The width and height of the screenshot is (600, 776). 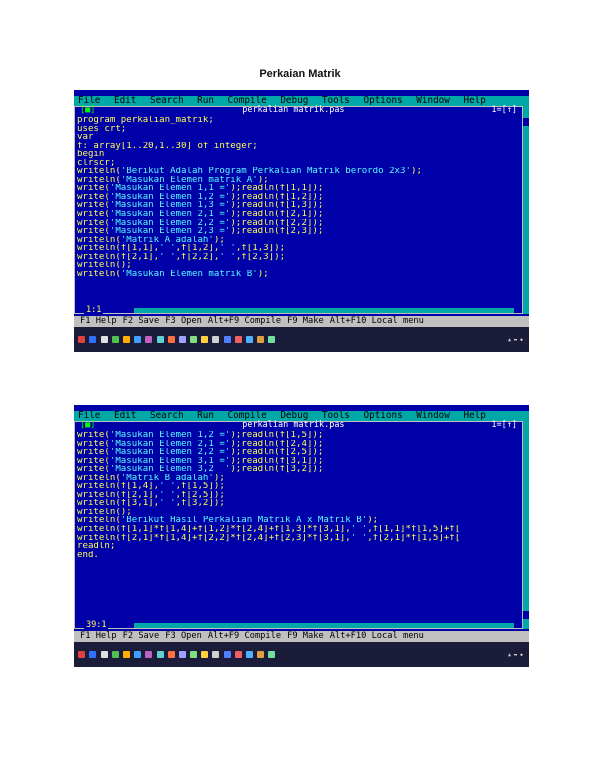 I want to click on code-line: f: array[1..20,1..30] of integer;, so click(x=167, y=146).